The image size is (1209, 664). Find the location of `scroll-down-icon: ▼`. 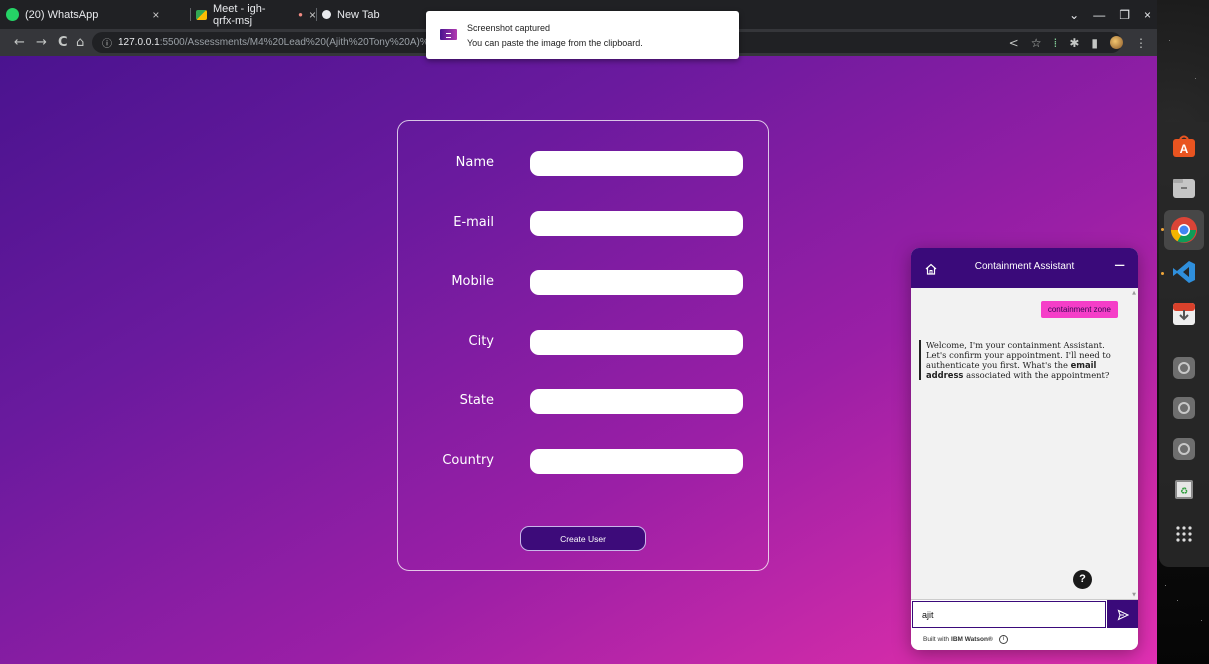

scroll-down-icon: ▼ is located at coordinates (1134, 595).